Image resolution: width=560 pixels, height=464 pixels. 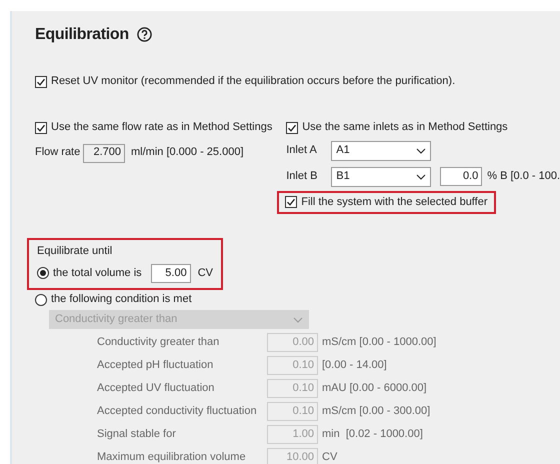 What do you see at coordinates (58, 153) in the screenshot?
I see `field-label: Flow rate` at bounding box center [58, 153].